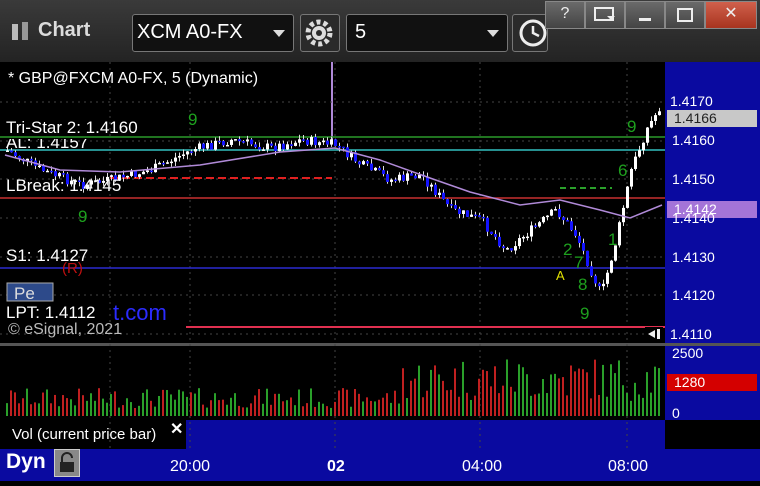 The image size is (760, 486). I want to click on help-label: ?, so click(565, 13).